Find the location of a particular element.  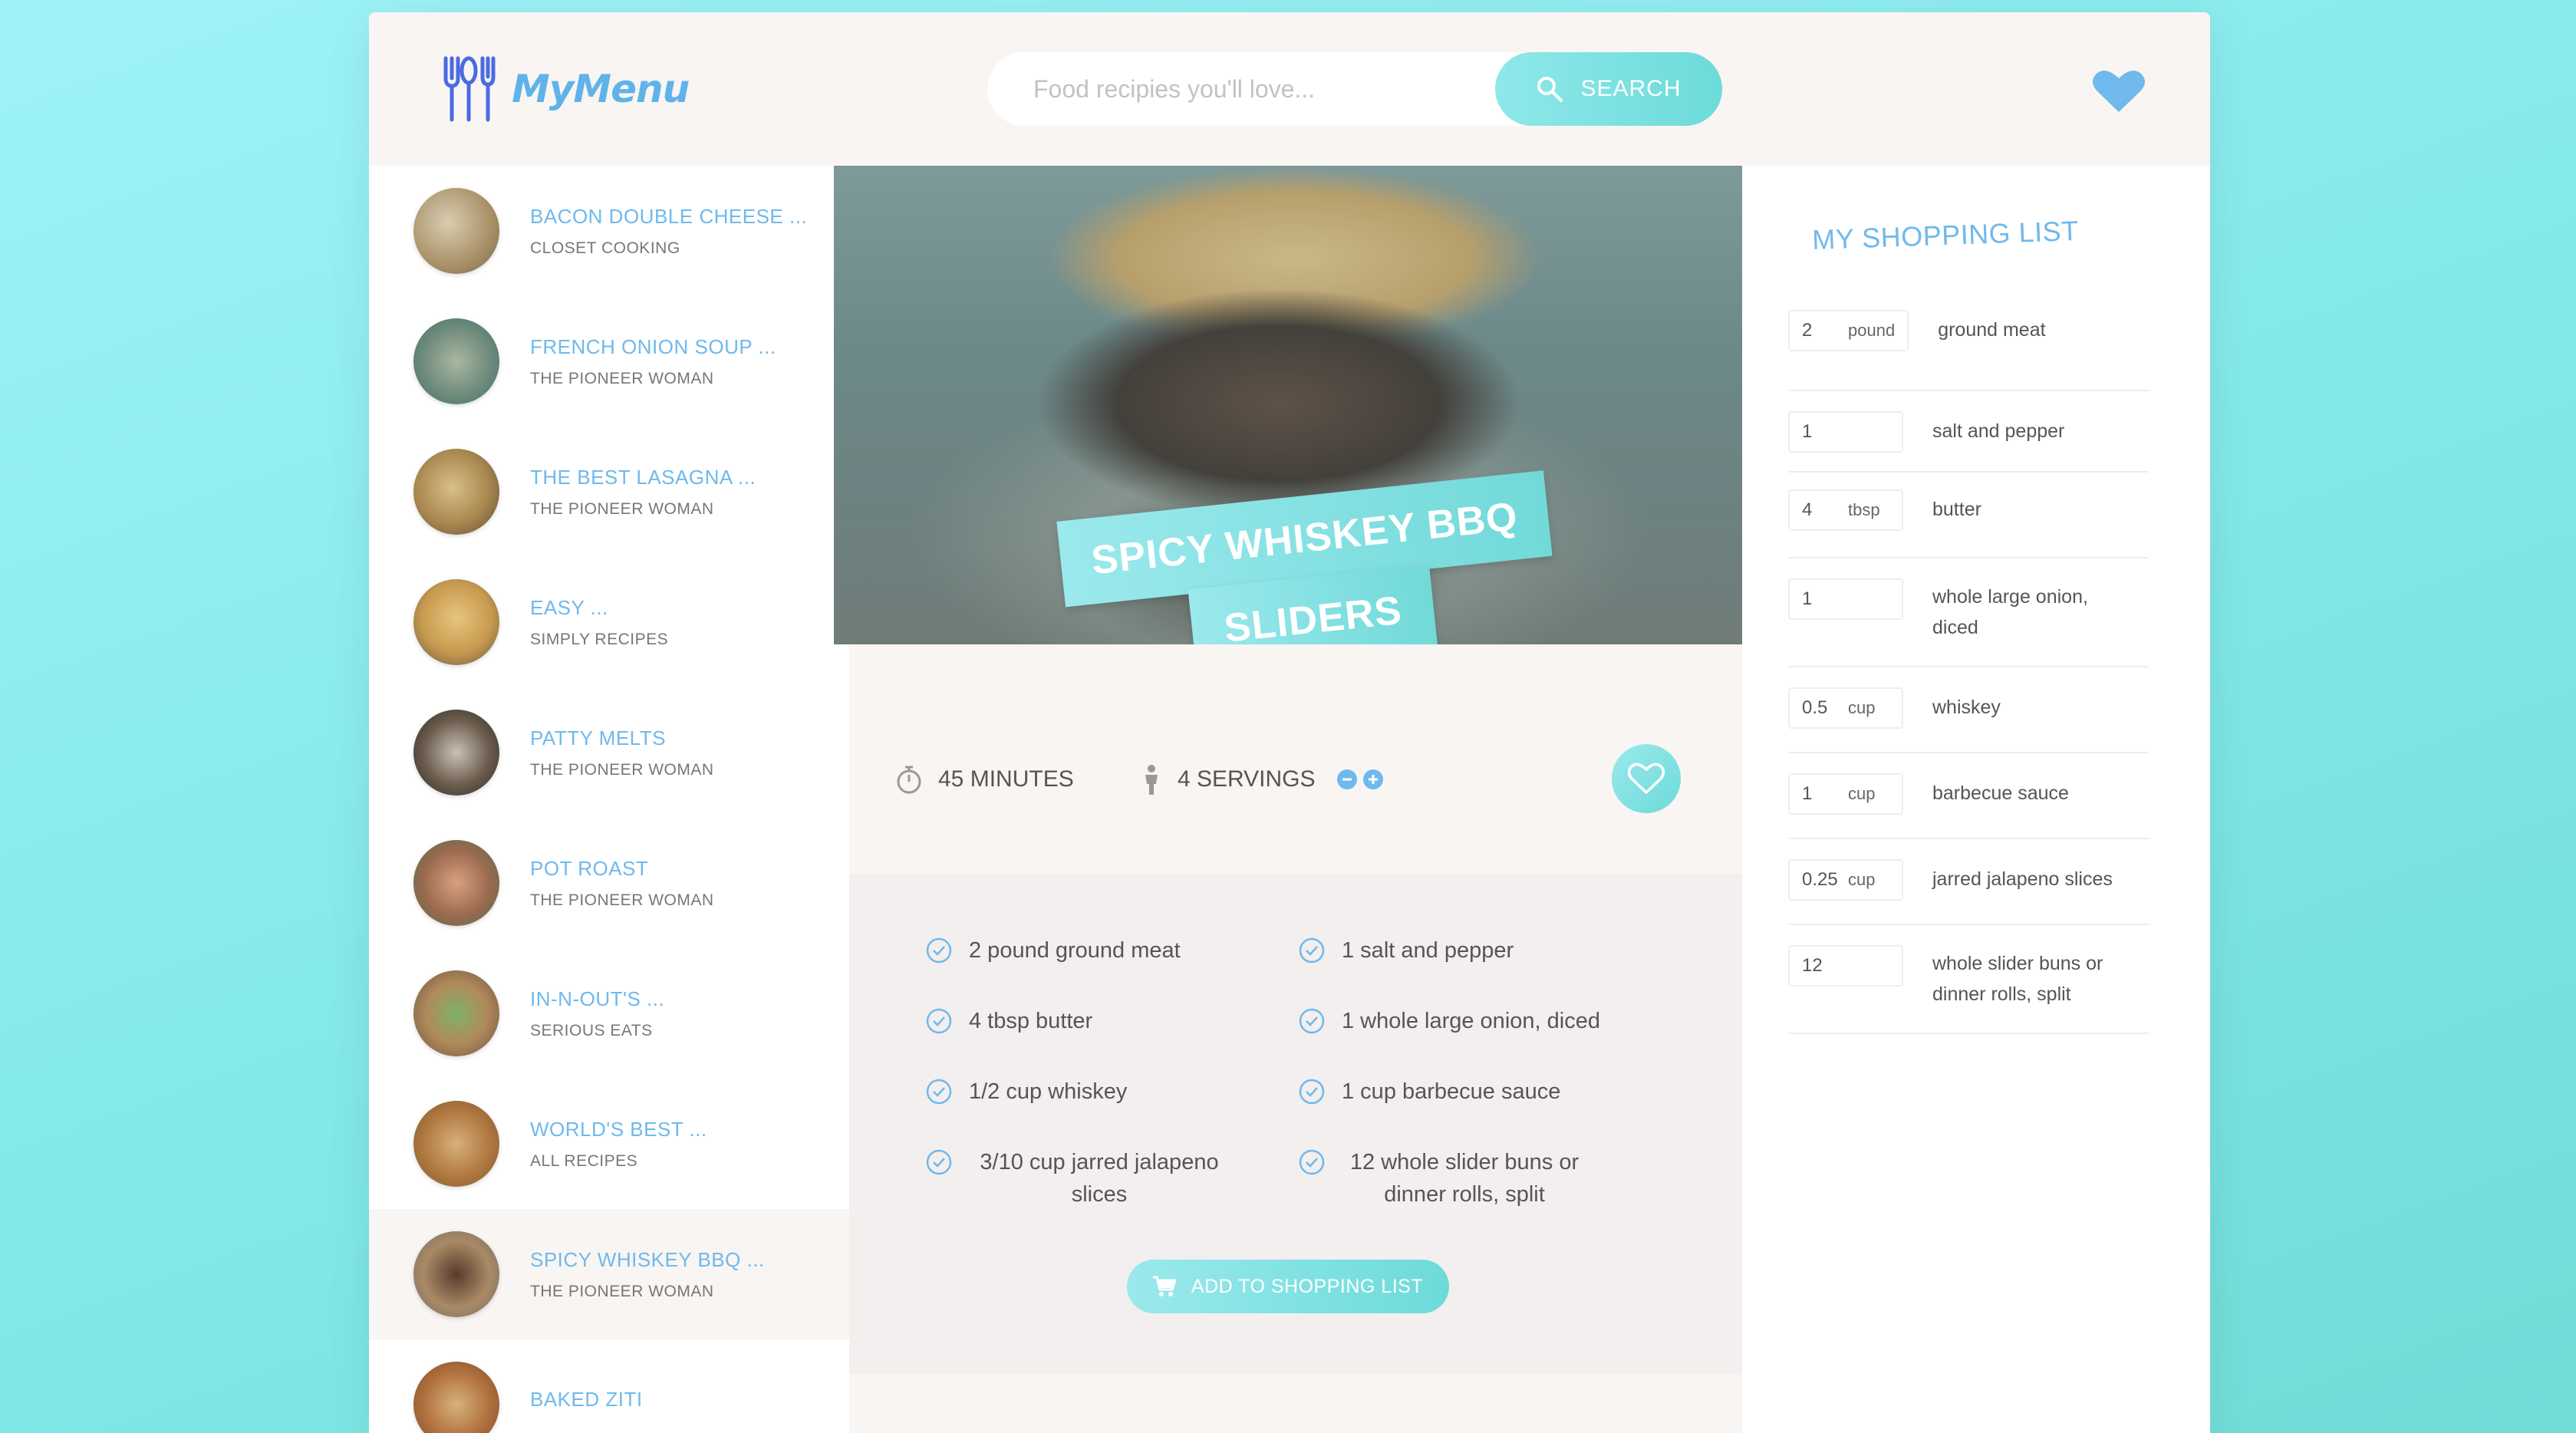

shopping-item: 4 tbsp butter is located at coordinates (1968, 515).